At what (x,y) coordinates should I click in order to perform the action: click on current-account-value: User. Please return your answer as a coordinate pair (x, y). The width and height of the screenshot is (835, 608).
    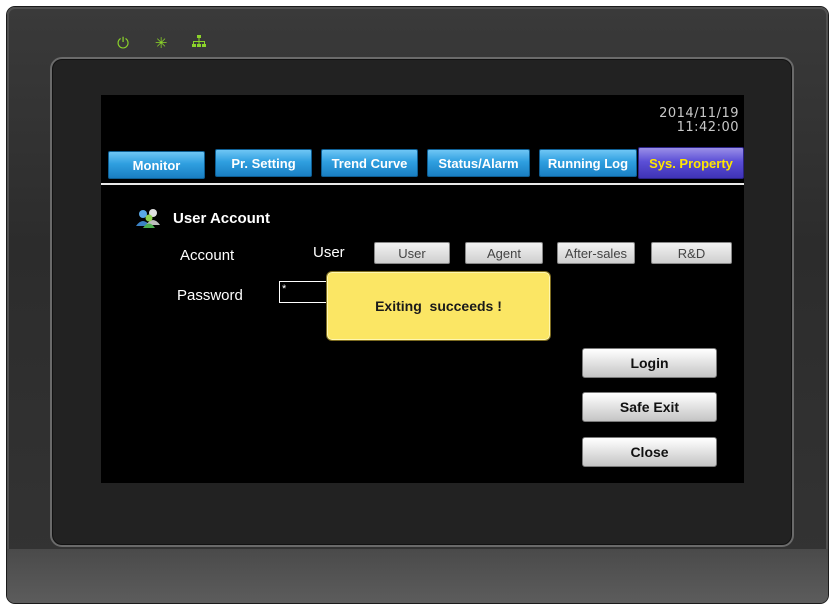
    Looking at the image, I should click on (329, 252).